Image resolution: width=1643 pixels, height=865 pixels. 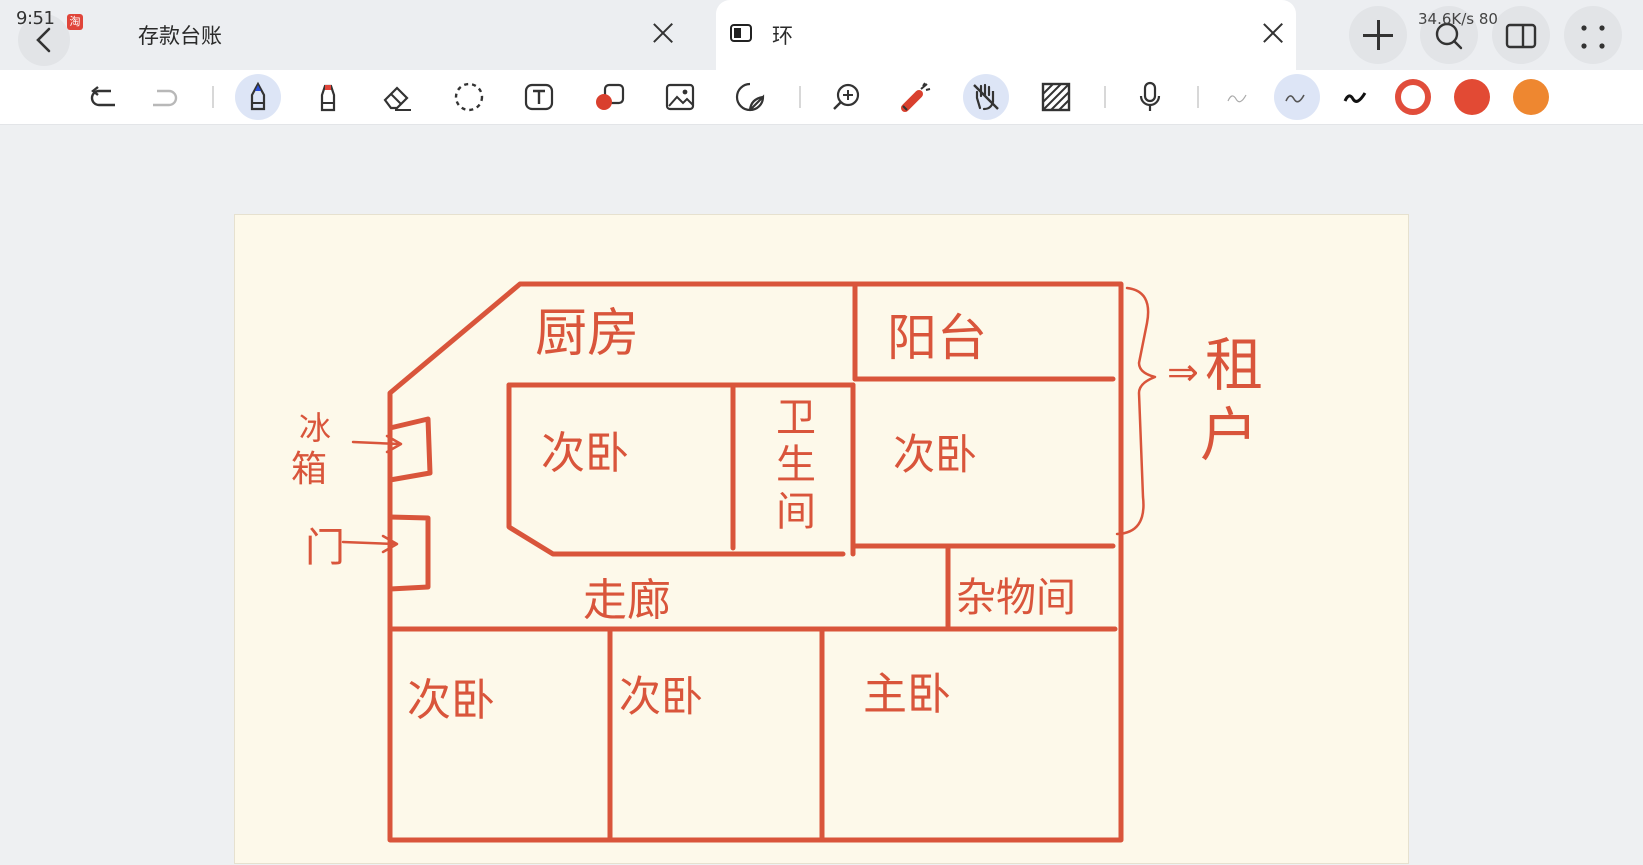 What do you see at coordinates (782, 36) in the screenshot?
I see `tab-title: 环` at bounding box center [782, 36].